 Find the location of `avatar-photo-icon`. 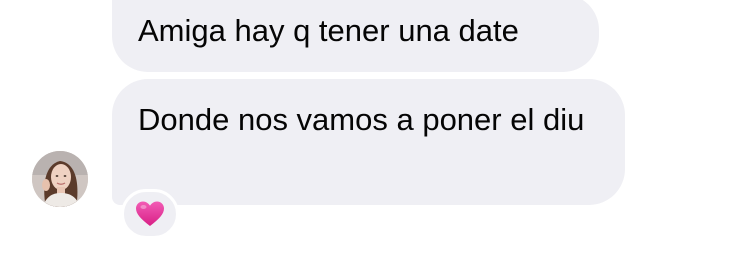

avatar-photo-icon is located at coordinates (60, 179).